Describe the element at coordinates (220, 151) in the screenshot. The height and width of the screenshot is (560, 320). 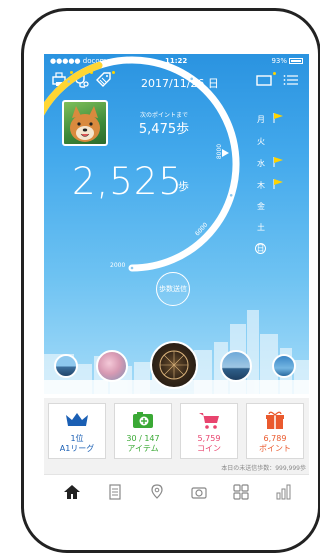
I see `tick-label-8000: 8000` at that location.